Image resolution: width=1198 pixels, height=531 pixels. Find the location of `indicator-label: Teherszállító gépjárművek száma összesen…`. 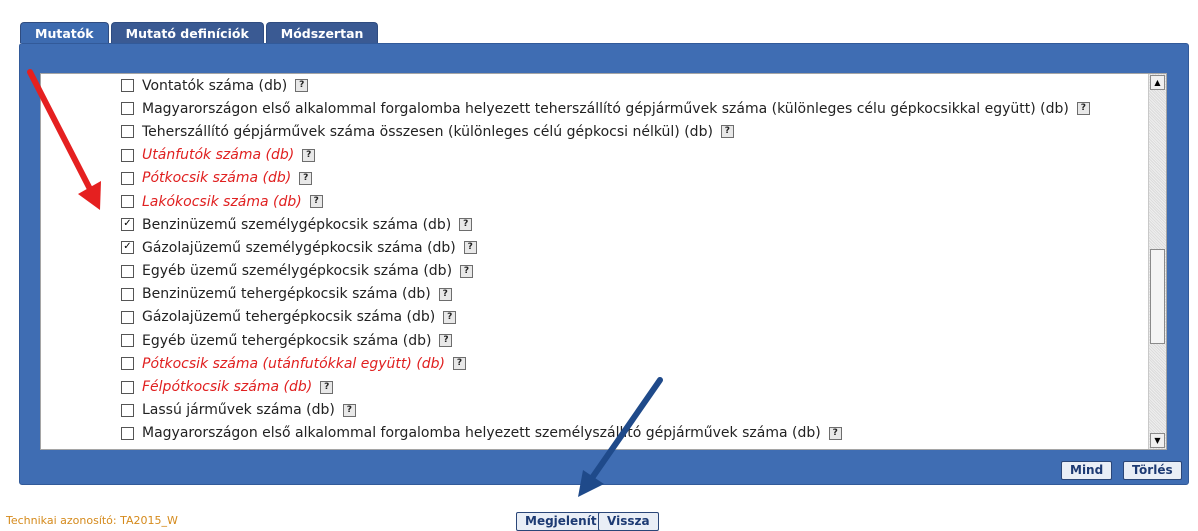

indicator-label: Teherszállító gépjárművek száma összesen… is located at coordinates (427, 132).